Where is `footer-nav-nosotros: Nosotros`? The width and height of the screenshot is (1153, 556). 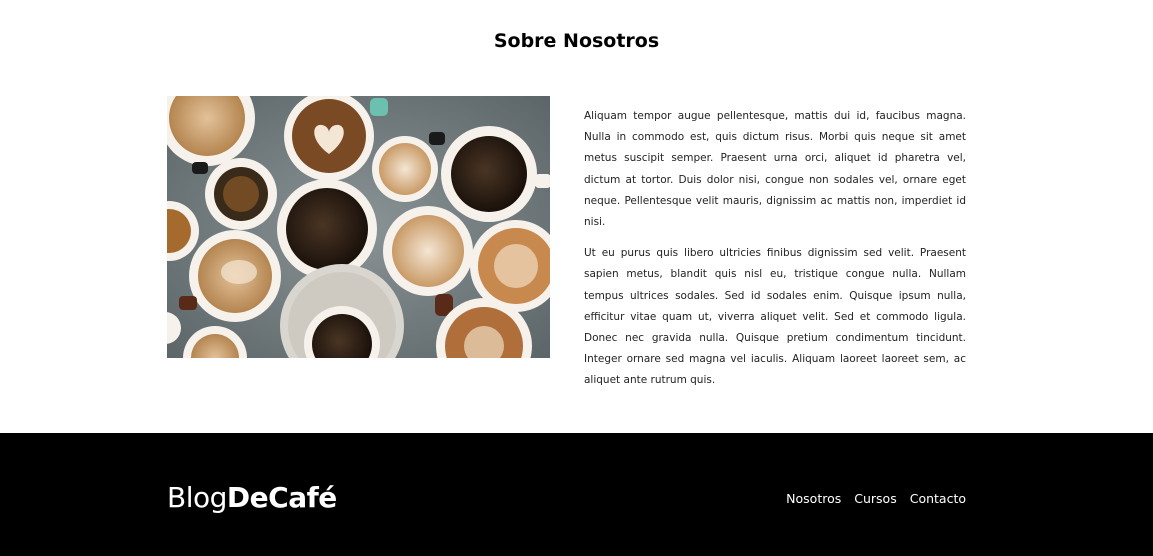
footer-nav-nosotros: Nosotros is located at coordinates (813, 498).